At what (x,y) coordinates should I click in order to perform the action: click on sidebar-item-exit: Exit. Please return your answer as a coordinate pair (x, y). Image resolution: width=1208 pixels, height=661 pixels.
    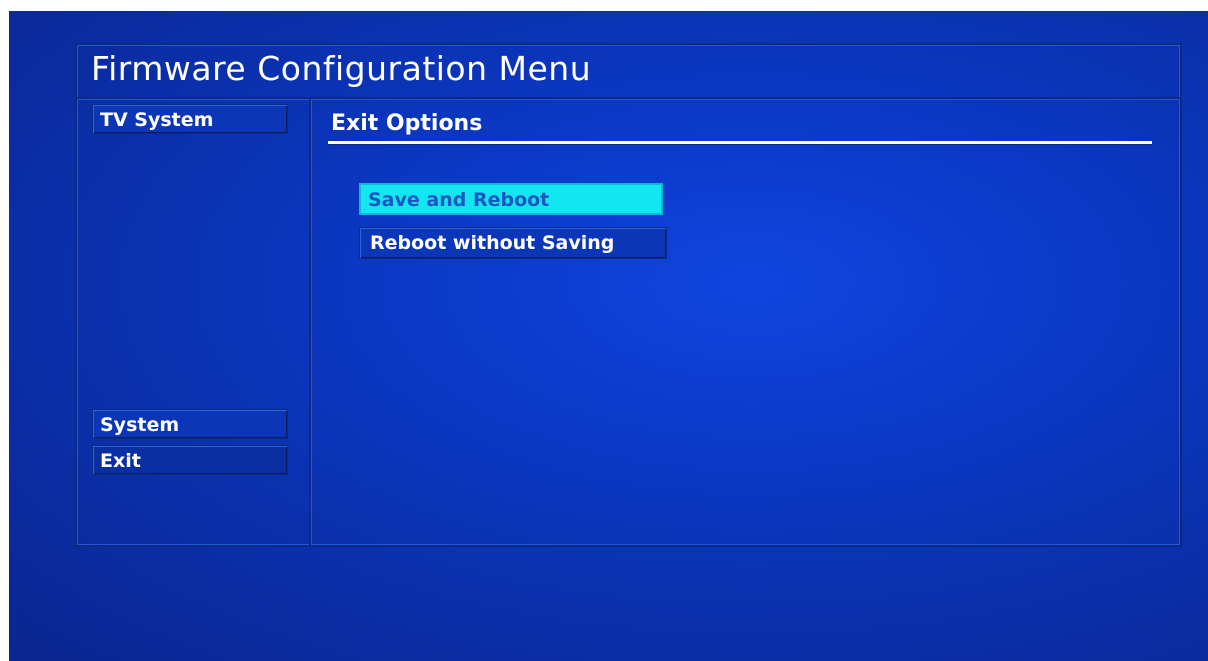
    Looking at the image, I should click on (190, 460).